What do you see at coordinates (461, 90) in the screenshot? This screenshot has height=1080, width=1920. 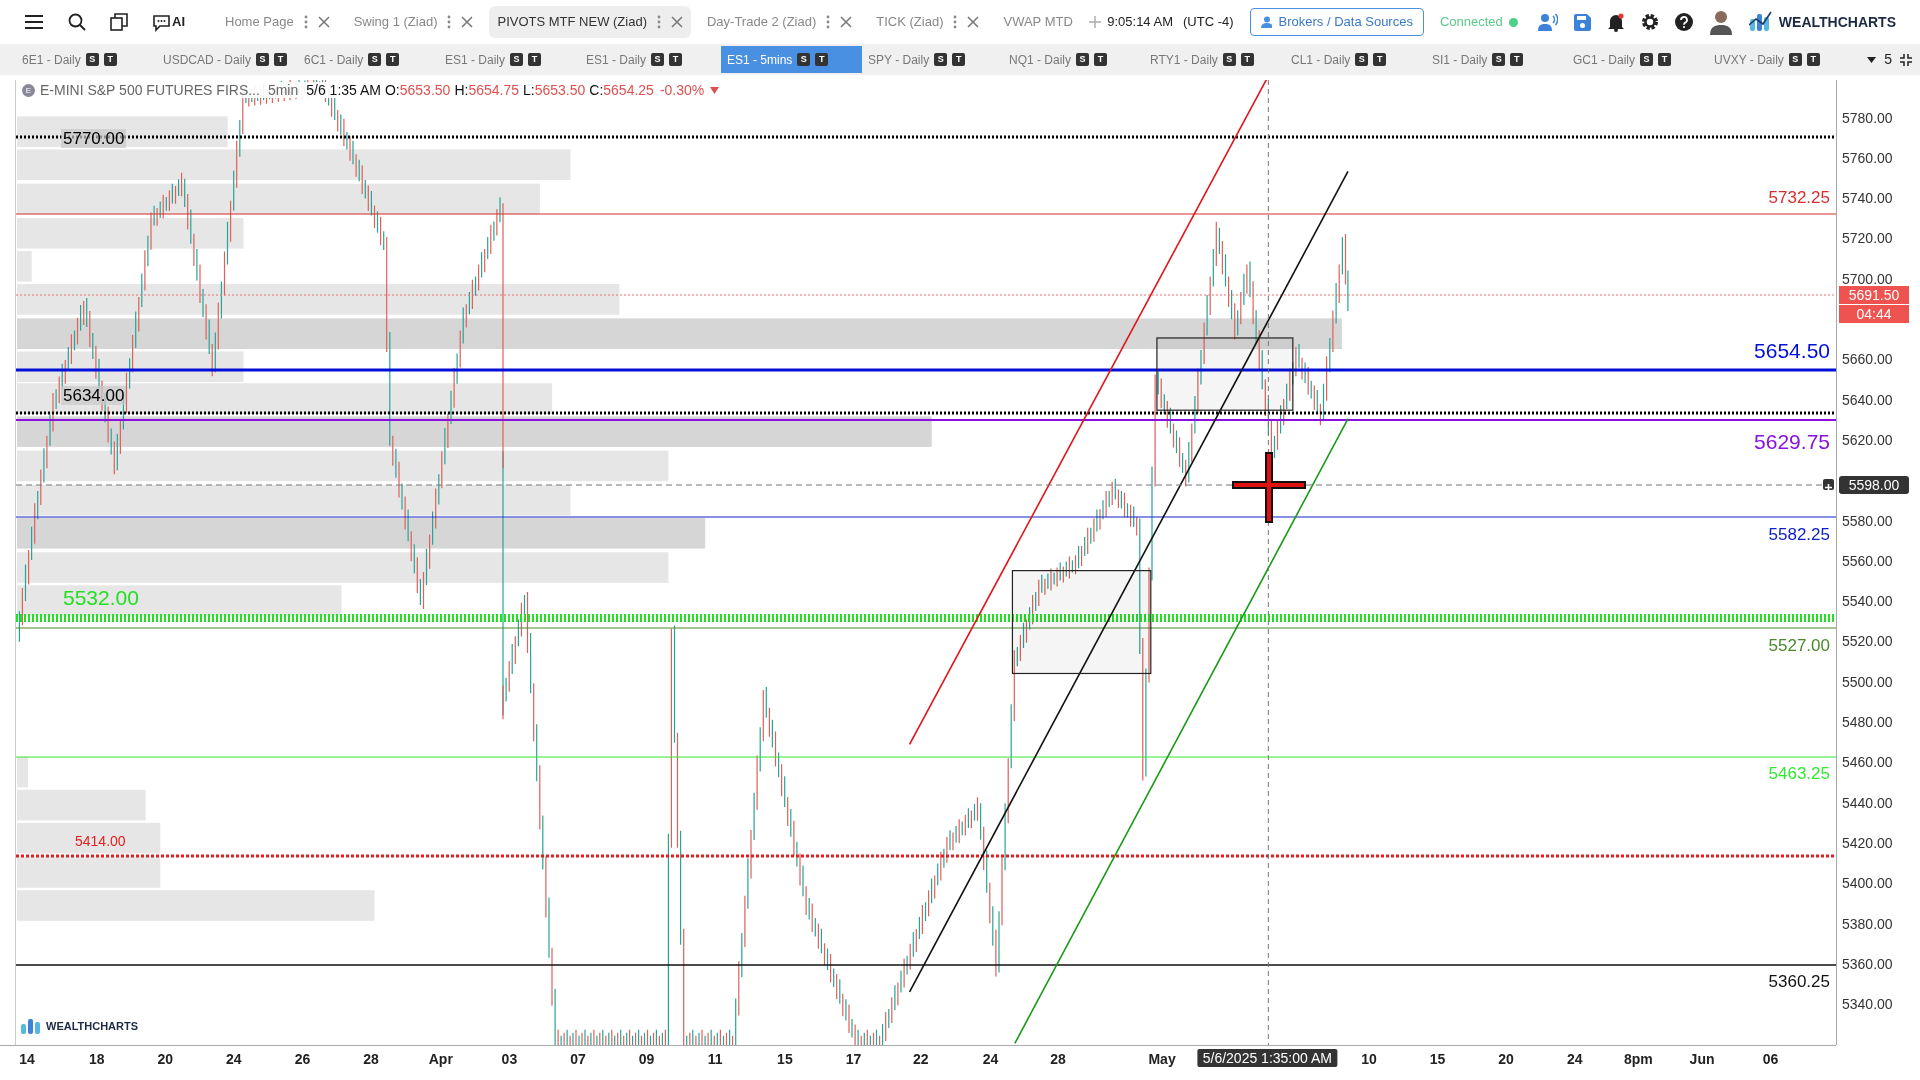 I see `ohlc-label: H:` at bounding box center [461, 90].